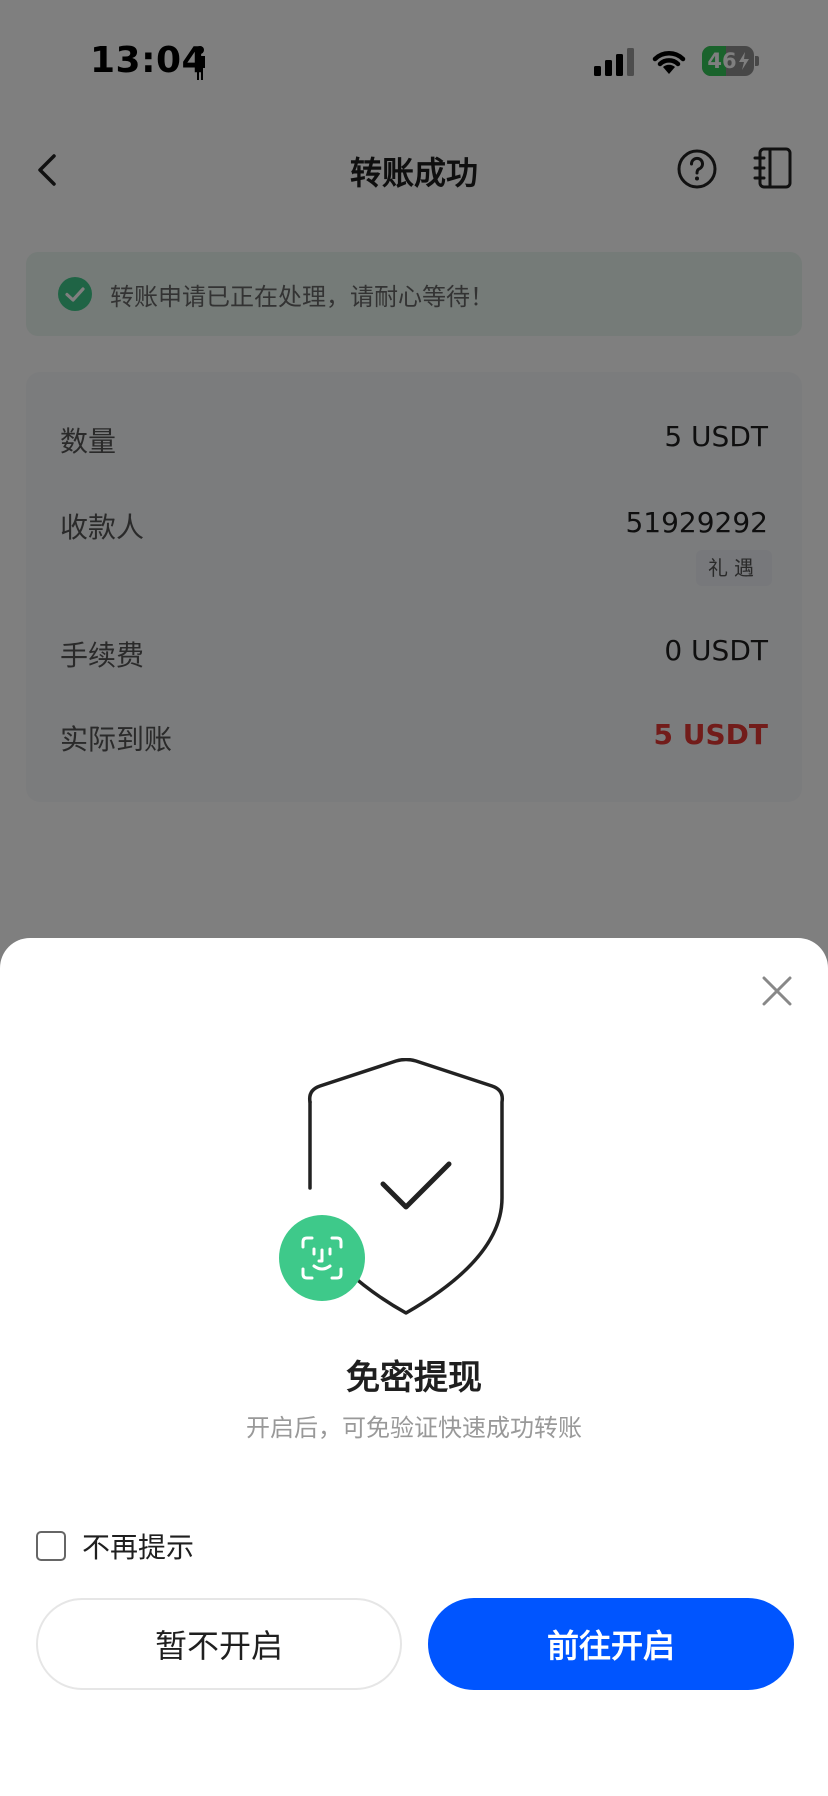  I want to click on dont-remind-checkbox, so click(51, 1546).